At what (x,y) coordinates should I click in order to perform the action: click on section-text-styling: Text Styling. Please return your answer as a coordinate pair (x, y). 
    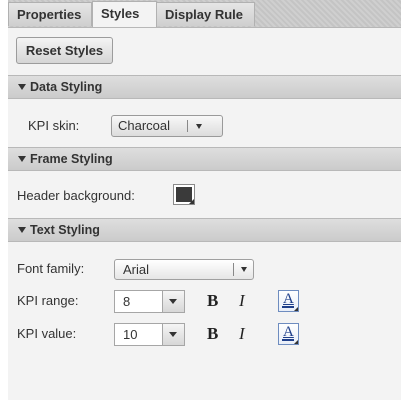
    Looking at the image, I should click on (204, 230).